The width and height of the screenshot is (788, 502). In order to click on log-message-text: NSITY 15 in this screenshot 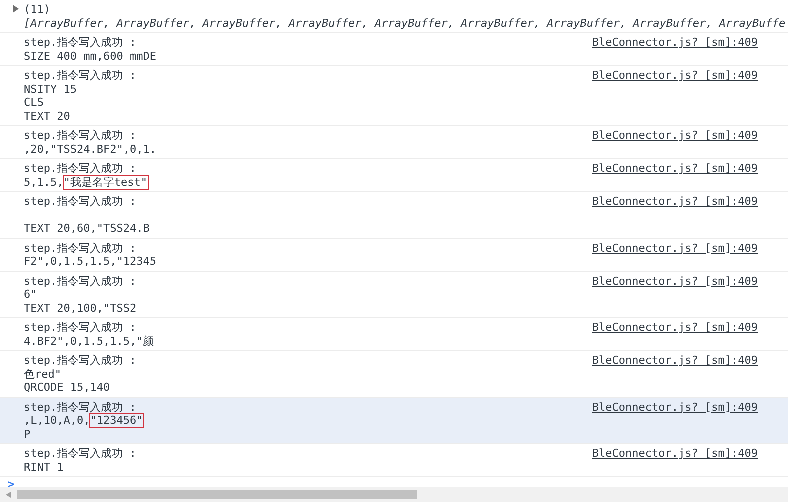, I will do `click(50, 89)`.